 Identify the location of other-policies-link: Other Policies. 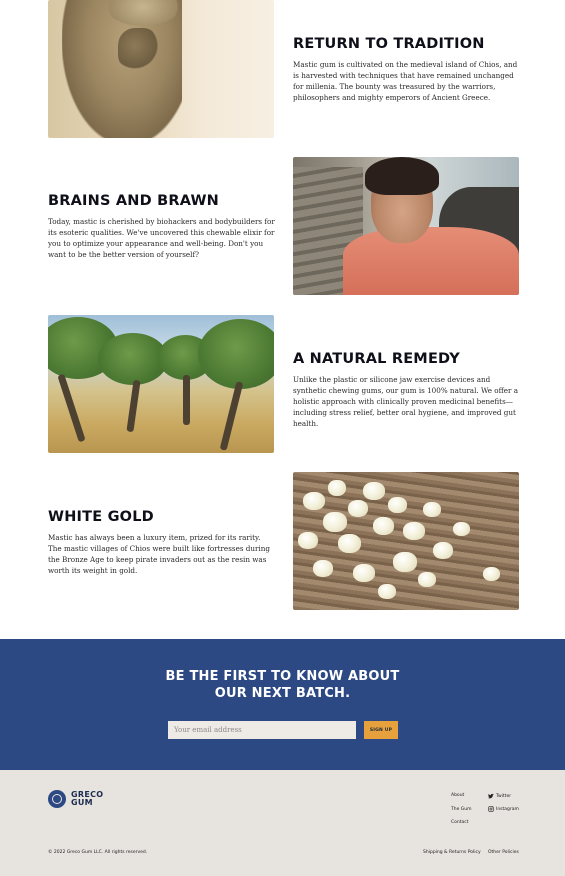
(503, 852).